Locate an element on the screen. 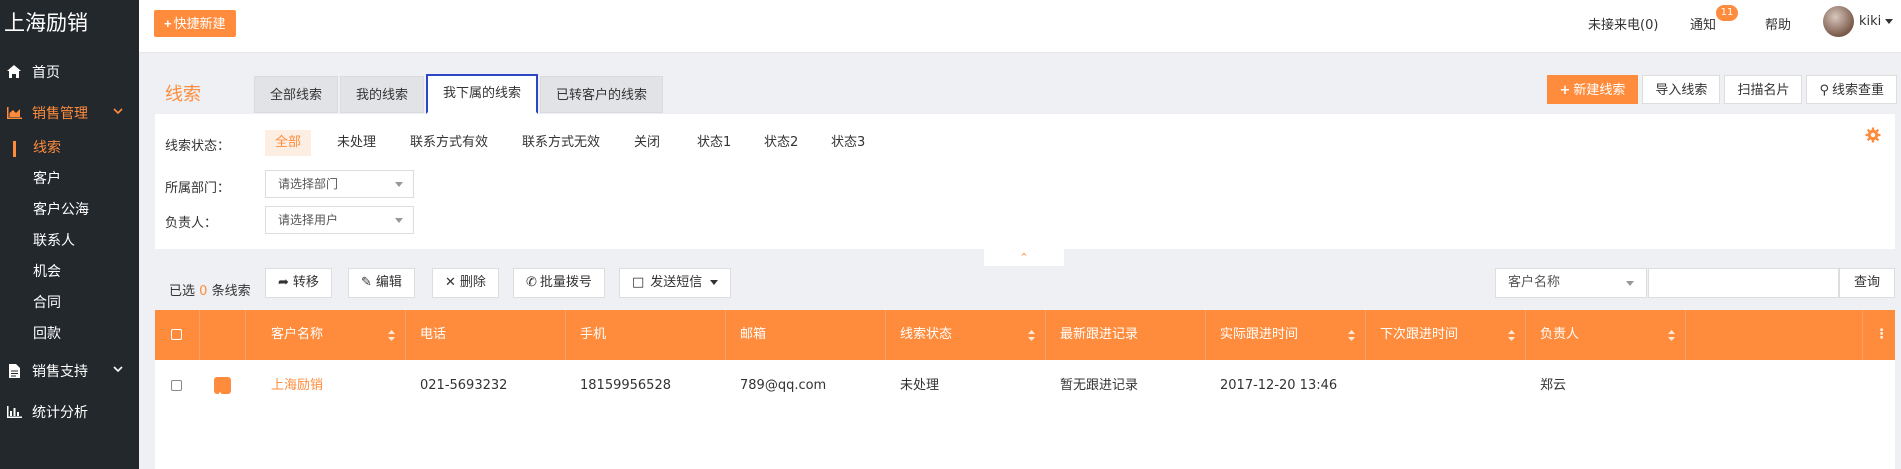 The image size is (1901, 469). row-email: 789@qq.com is located at coordinates (783, 385).